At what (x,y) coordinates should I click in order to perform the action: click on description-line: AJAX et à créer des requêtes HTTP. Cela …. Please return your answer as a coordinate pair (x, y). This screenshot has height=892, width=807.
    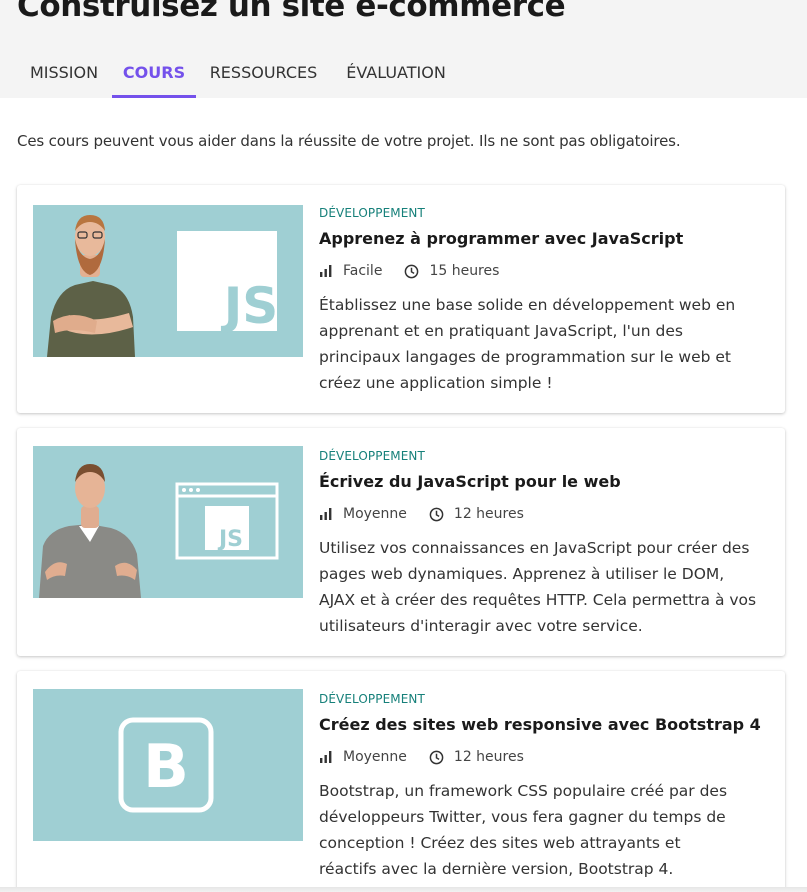
    Looking at the image, I should click on (538, 600).